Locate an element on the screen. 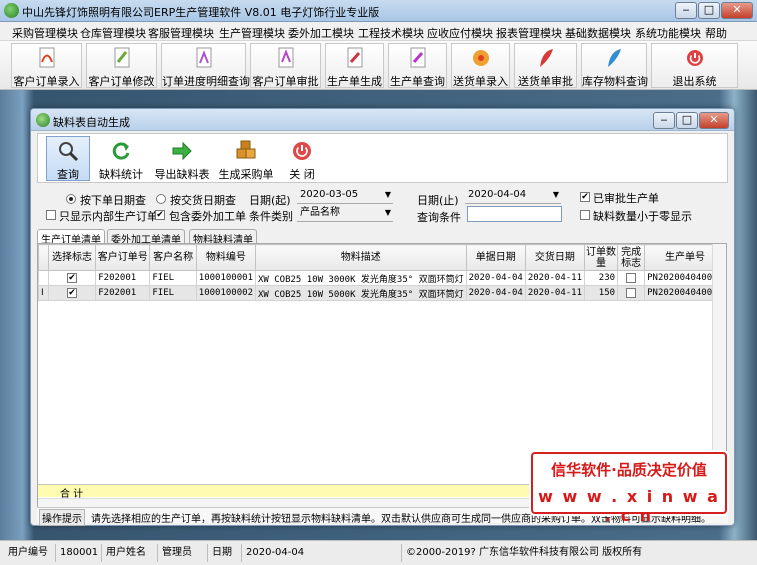 This screenshot has width=757, height=565. col-done-flag: 完成标志 is located at coordinates (631, 257).